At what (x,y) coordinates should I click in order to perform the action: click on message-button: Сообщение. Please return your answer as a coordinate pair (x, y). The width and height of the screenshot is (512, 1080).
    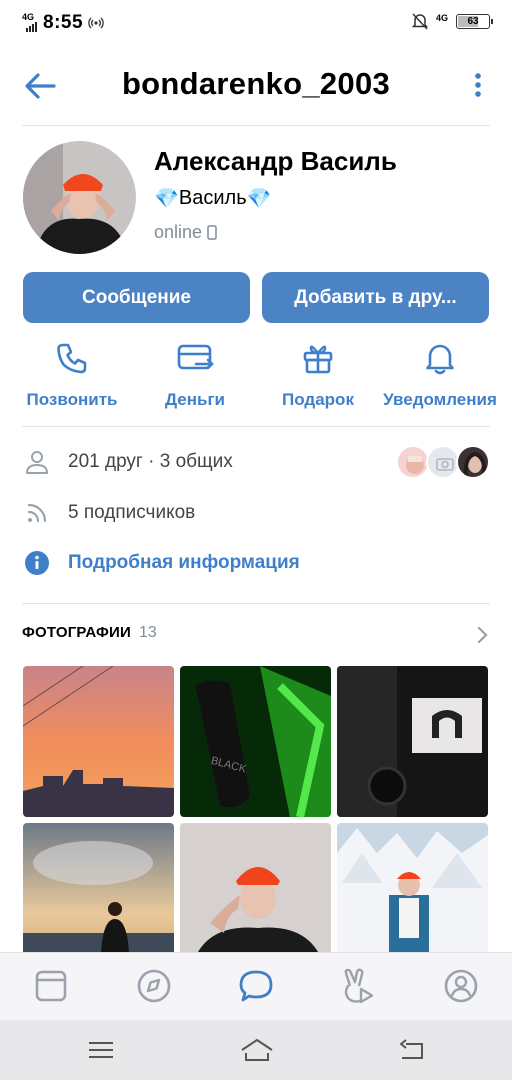
    Looking at the image, I should click on (136, 297).